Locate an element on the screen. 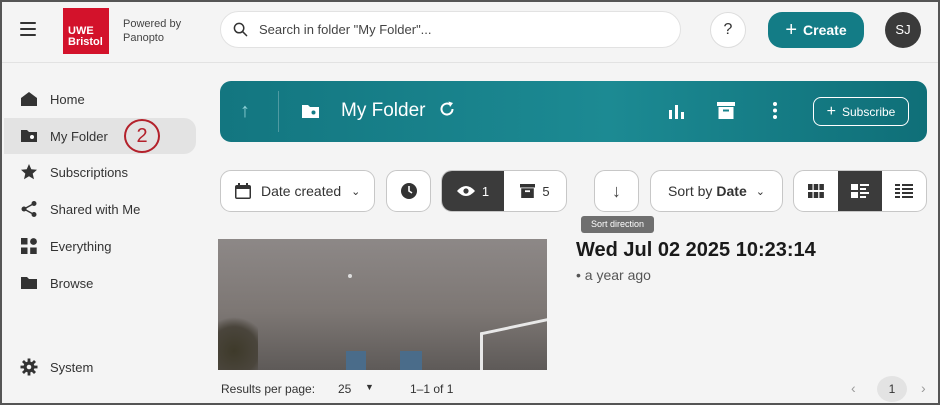 Image resolution: width=940 pixels, height=405 pixels. sidebar-item-label: Home is located at coordinates (67, 99).